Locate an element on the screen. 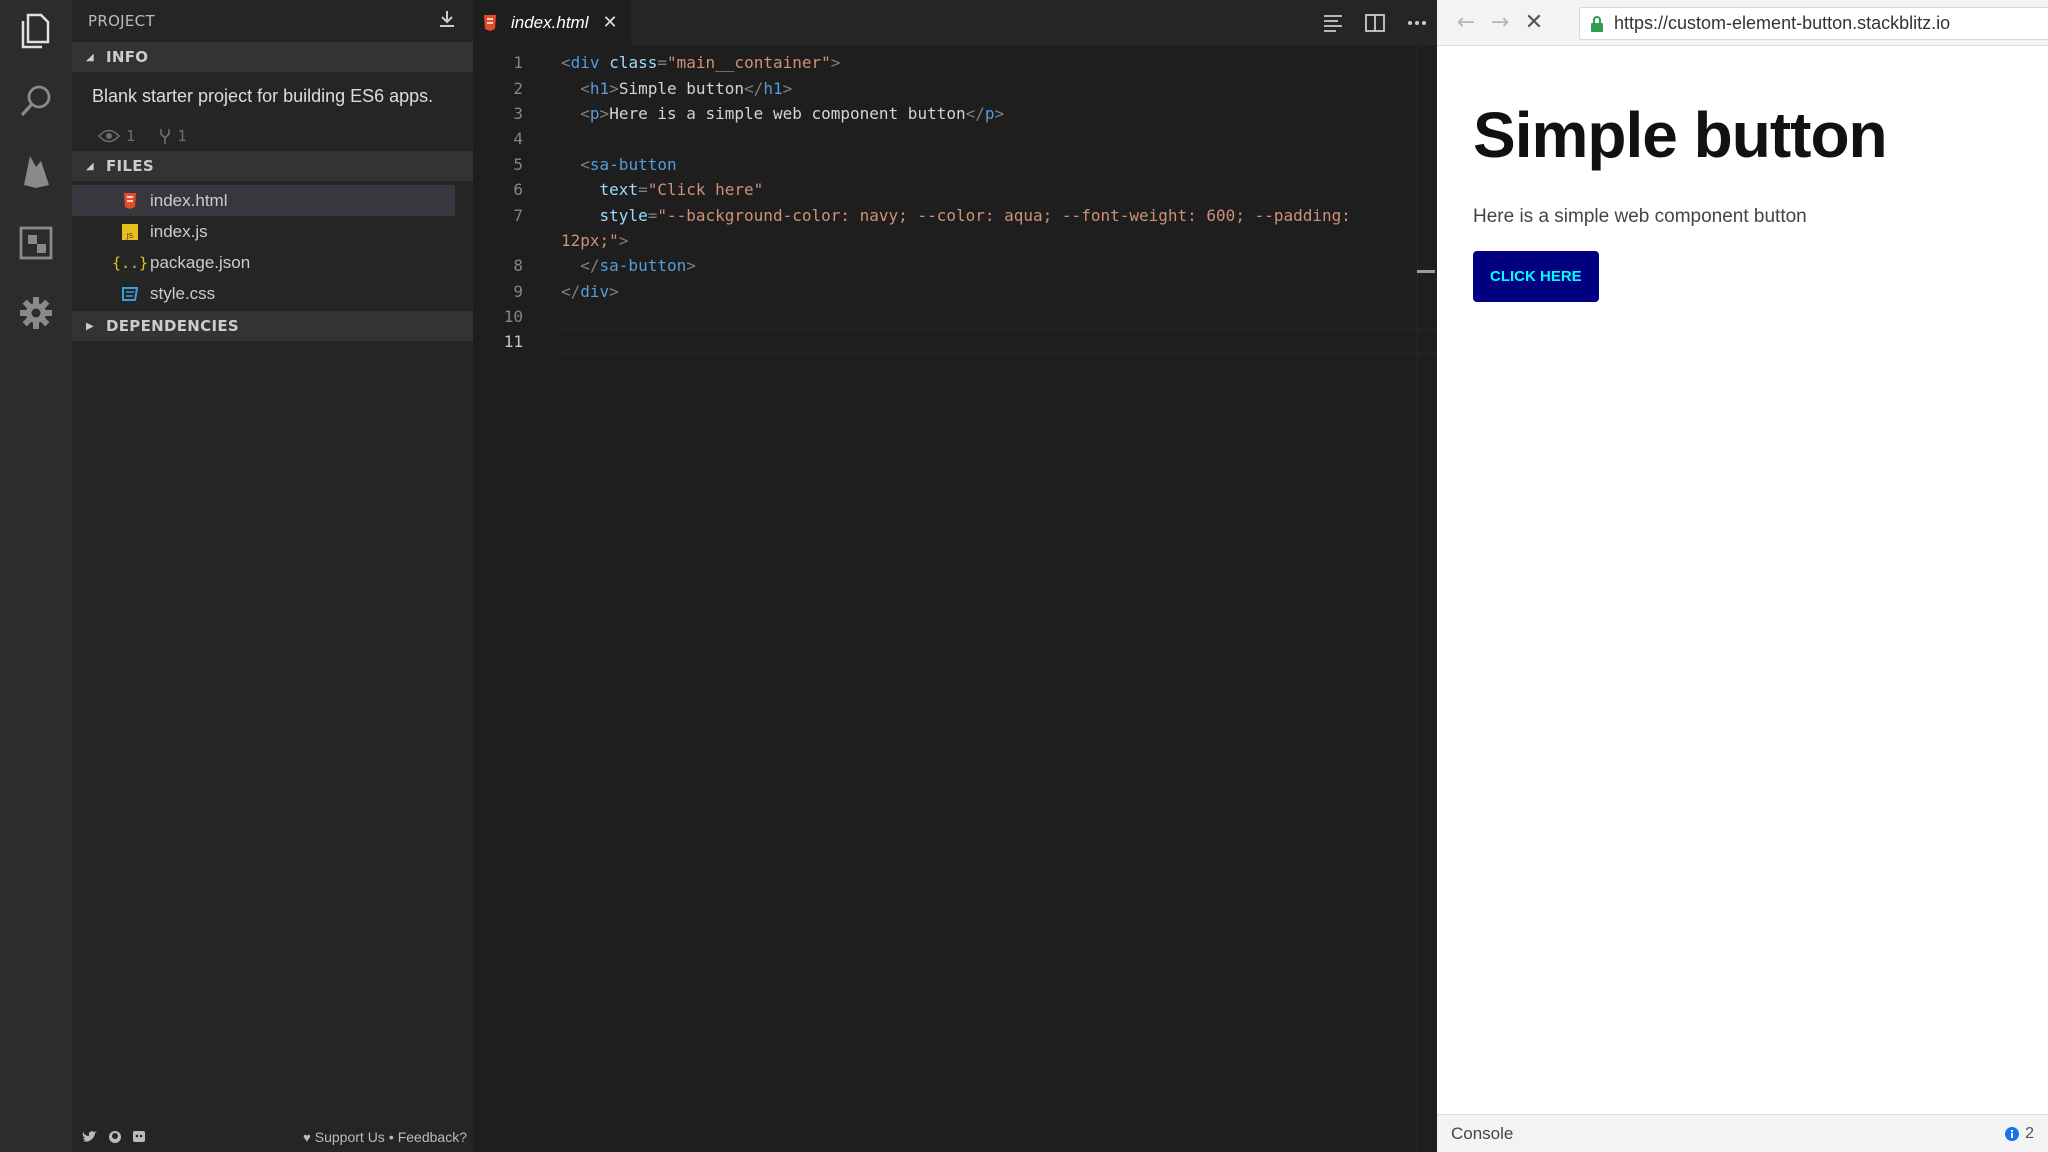 The height and width of the screenshot is (1152, 2048). current-code-line: 11 is located at coordinates (955, 342).